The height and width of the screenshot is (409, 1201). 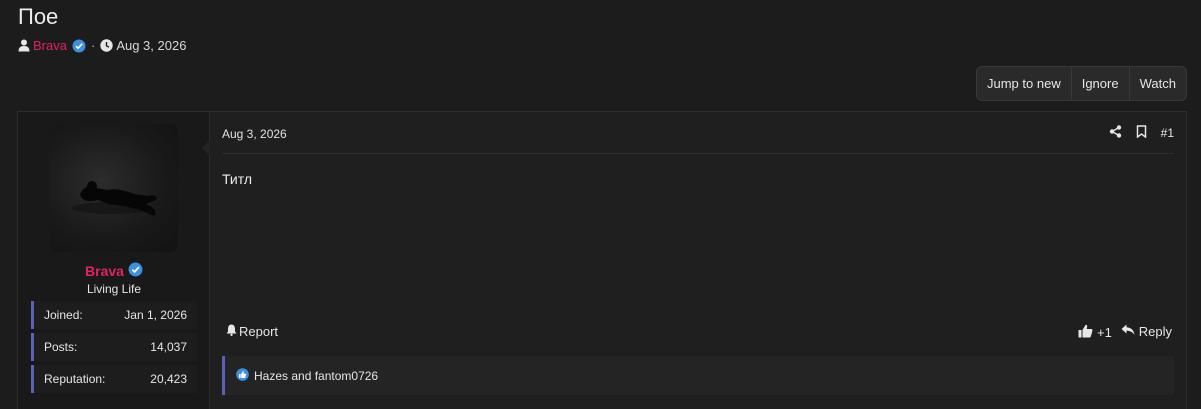 What do you see at coordinates (24, 45) in the screenshot?
I see `user-icon` at bounding box center [24, 45].